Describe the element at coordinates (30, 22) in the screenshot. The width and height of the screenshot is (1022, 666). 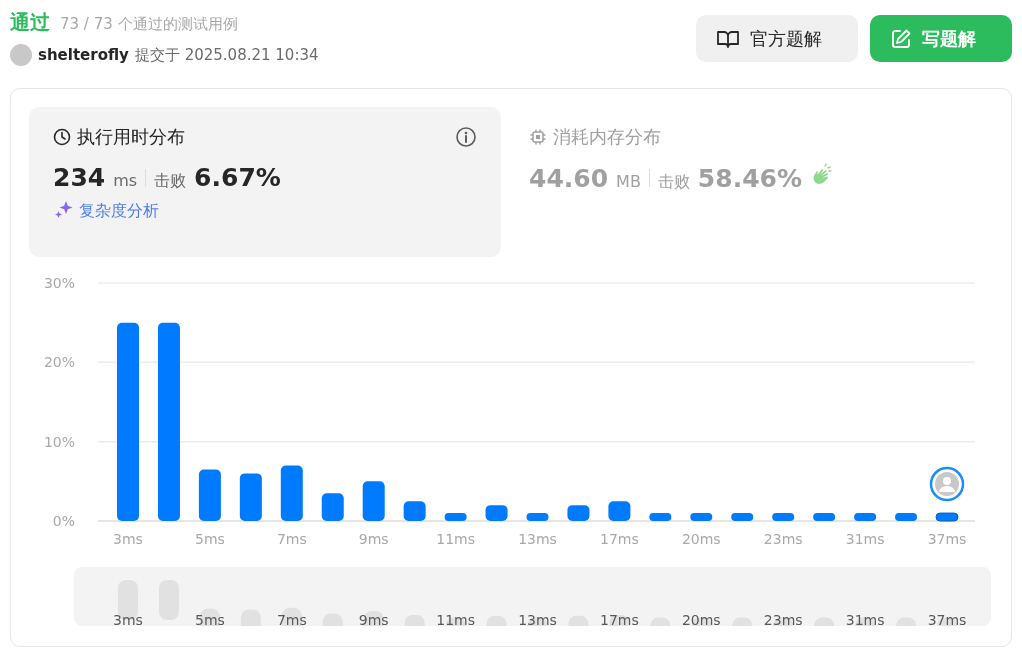
I see `status-label: 通过` at that location.